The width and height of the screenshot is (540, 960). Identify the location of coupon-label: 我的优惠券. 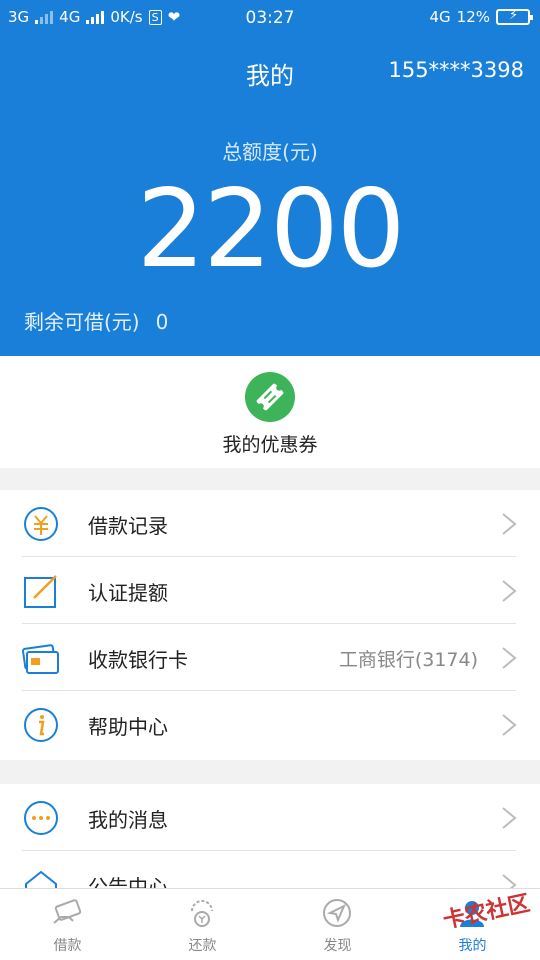
(270, 445).